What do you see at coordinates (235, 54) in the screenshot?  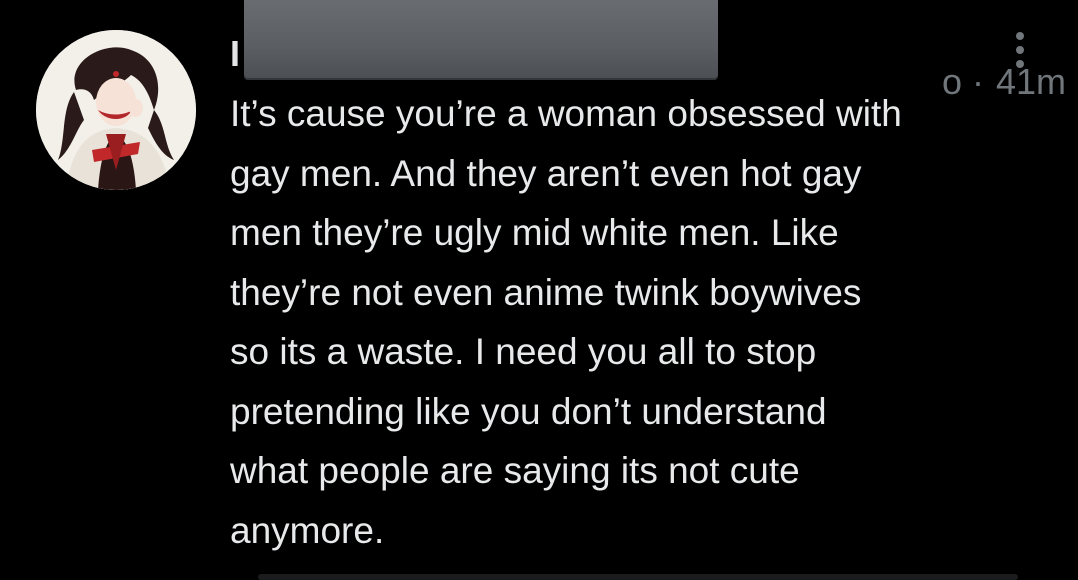 I see `author-name: I` at bounding box center [235, 54].